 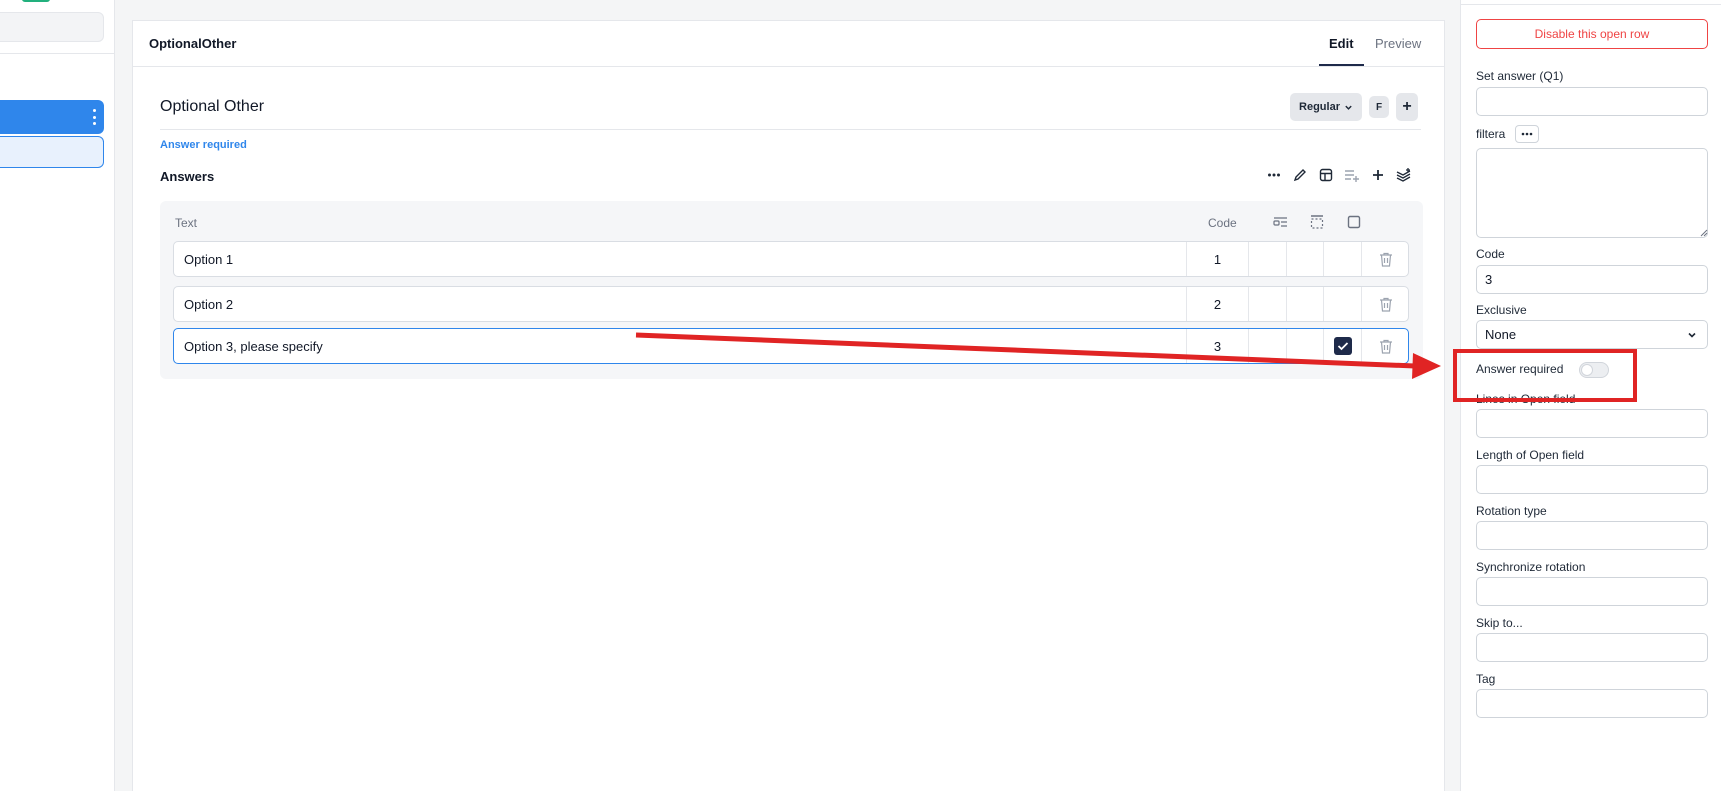 I want to click on answers-toolbar, so click(x=1339, y=175).